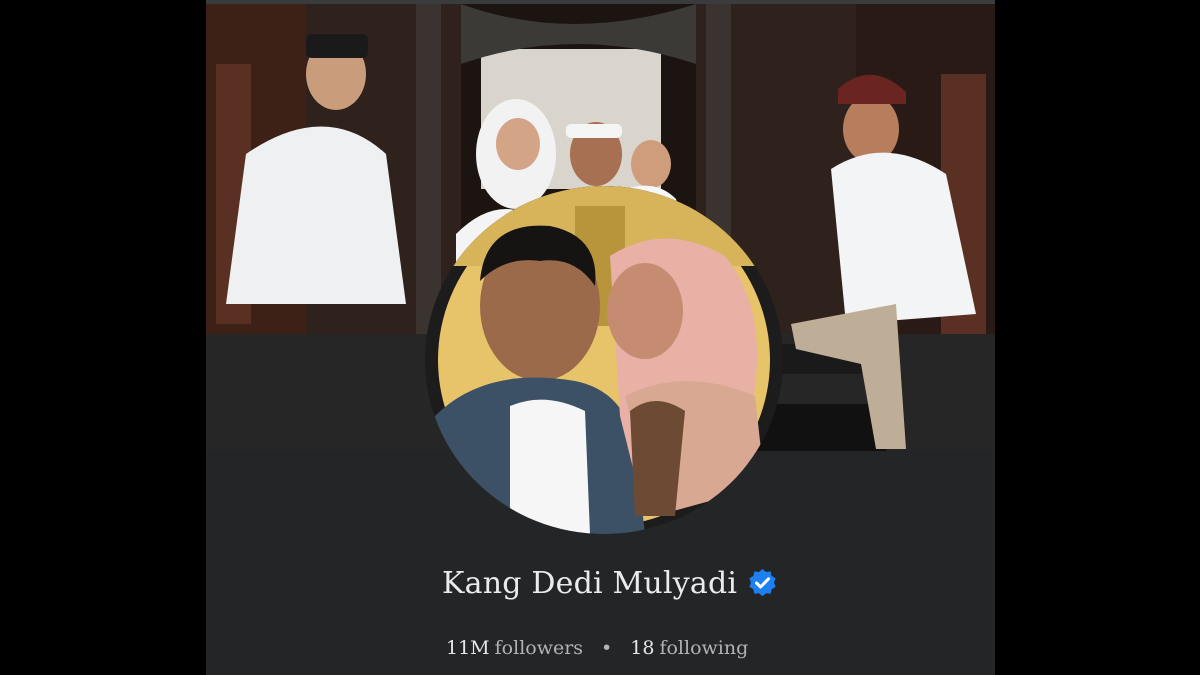 The image size is (1200, 675). I want to click on following-count: 18, so click(642, 648).